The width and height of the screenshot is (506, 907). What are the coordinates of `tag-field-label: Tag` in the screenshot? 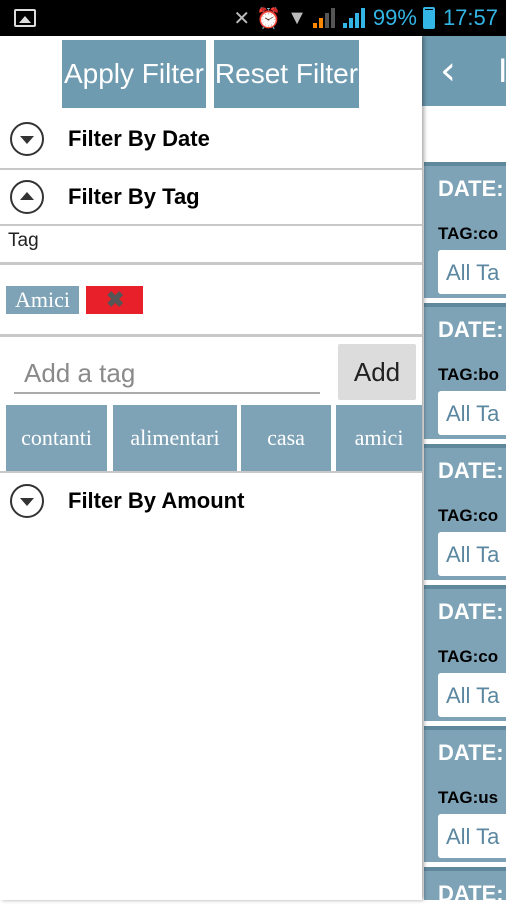 It's located at (23, 240).